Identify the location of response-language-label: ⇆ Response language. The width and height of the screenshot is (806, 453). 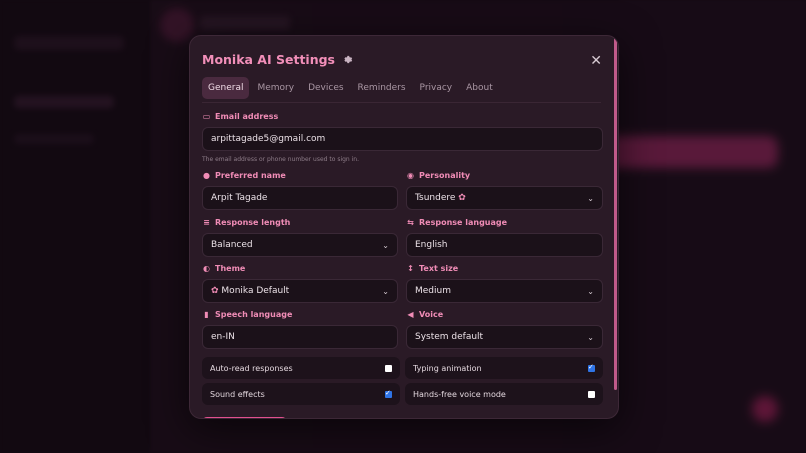
(457, 222).